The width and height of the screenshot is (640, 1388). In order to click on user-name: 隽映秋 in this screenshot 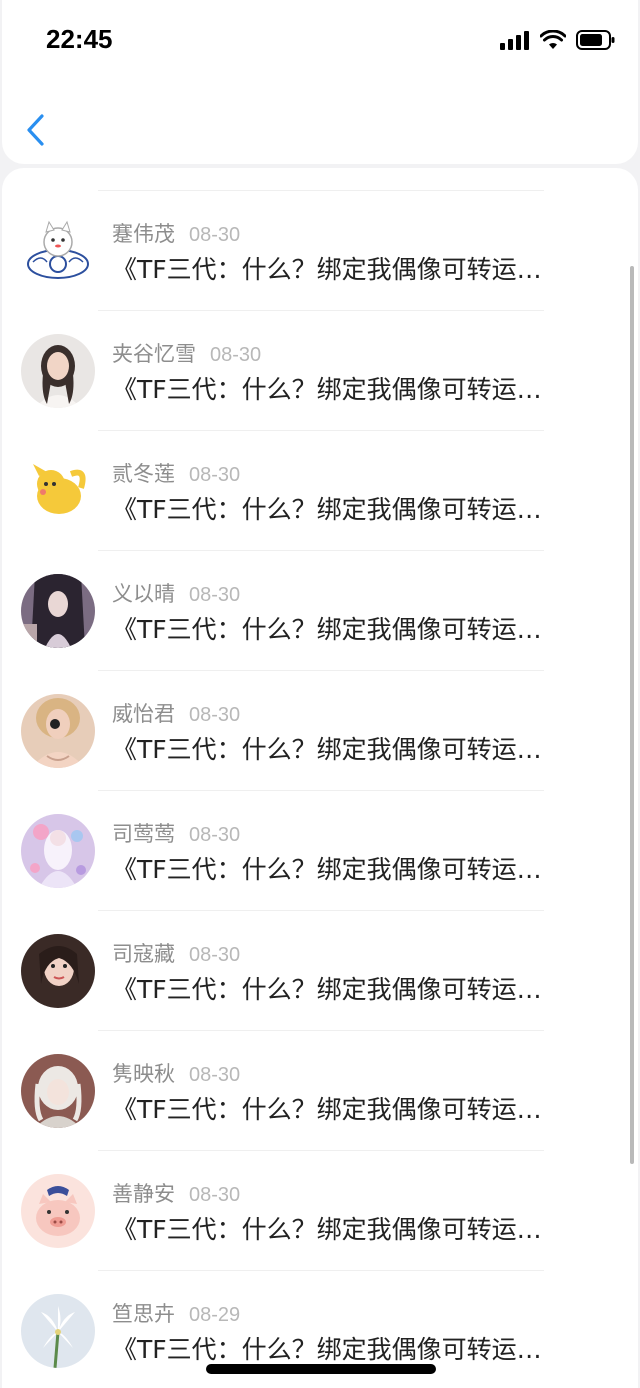, I will do `click(143, 1074)`.